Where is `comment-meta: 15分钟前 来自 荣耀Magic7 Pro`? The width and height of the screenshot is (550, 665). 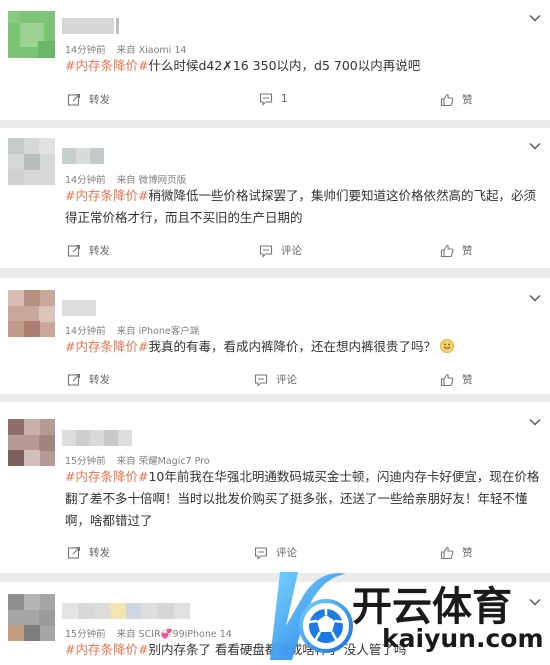 comment-meta: 15分钟前 来自 荣耀Magic7 Pro is located at coordinates (141, 460).